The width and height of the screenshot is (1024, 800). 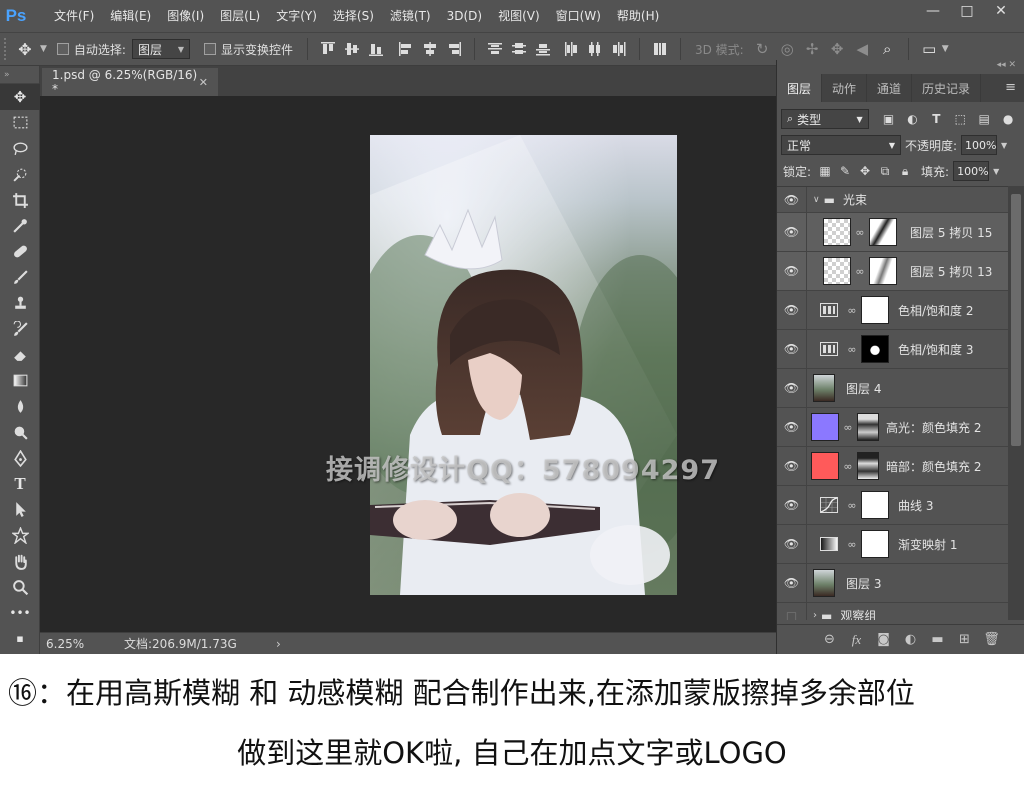 What do you see at coordinates (967, 11) in the screenshot?
I see `maximize-button: □` at bounding box center [967, 11].